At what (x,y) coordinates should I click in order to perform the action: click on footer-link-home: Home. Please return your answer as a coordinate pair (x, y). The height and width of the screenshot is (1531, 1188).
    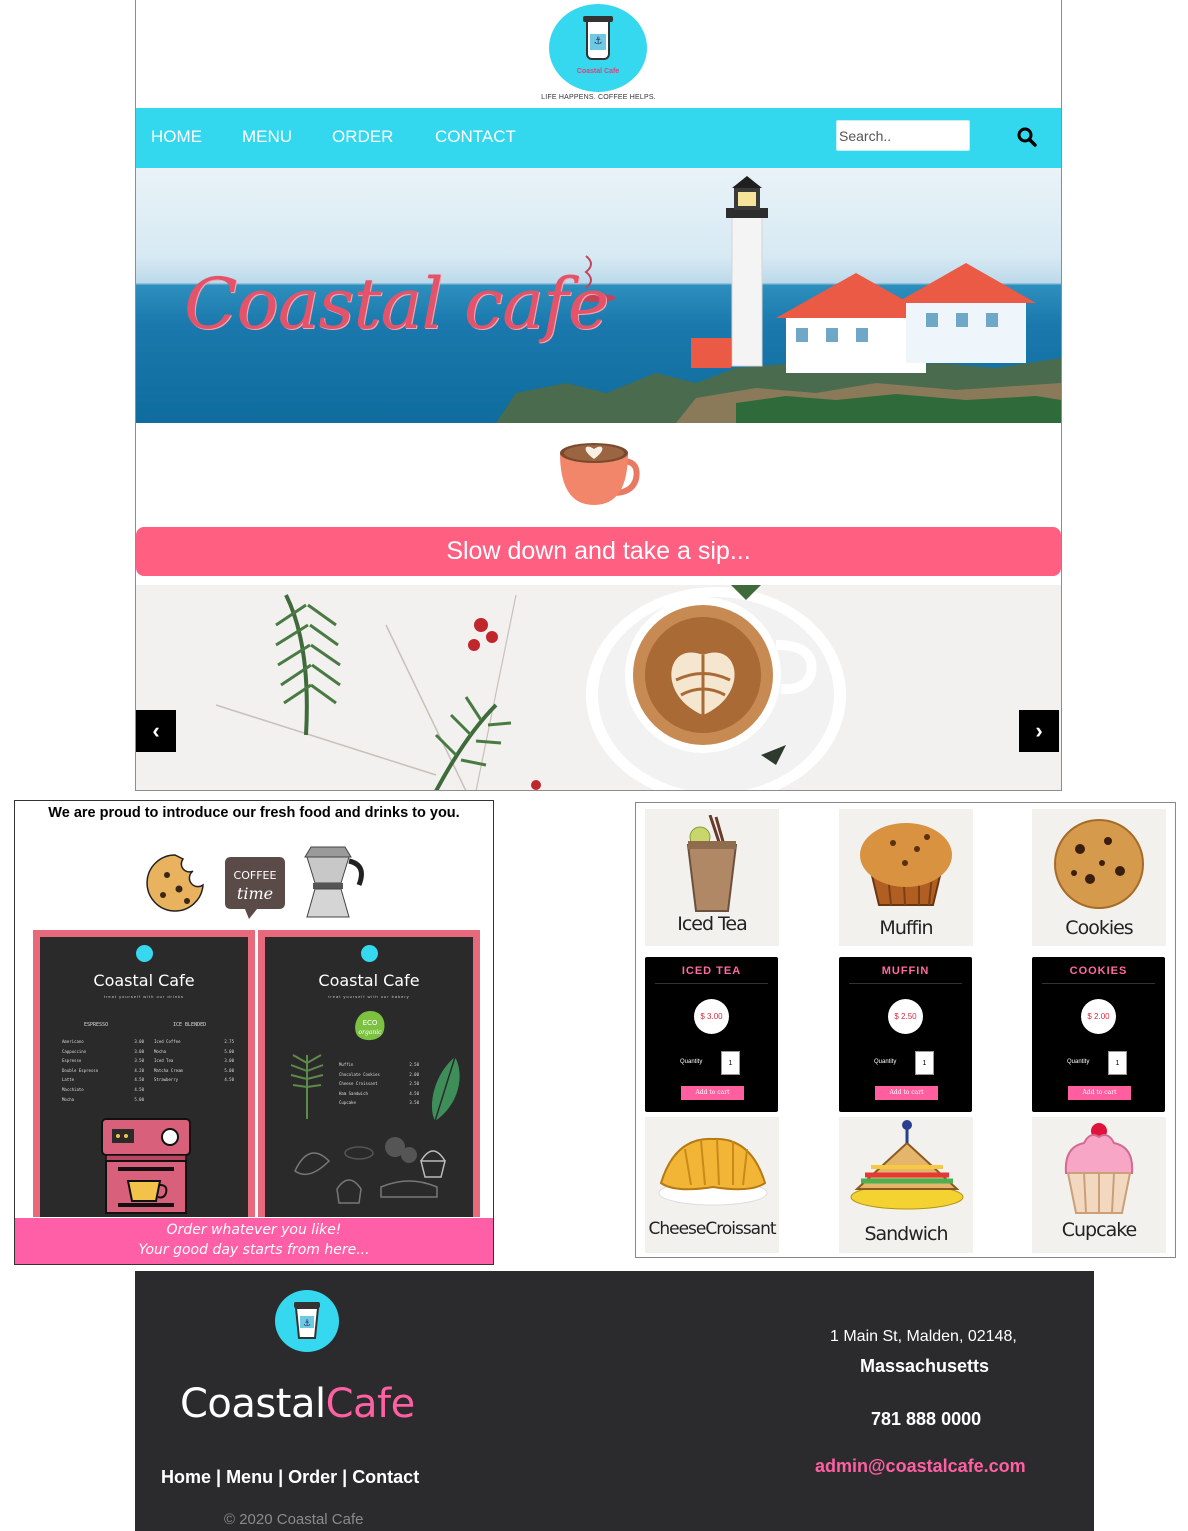
    Looking at the image, I should click on (186, 1477).